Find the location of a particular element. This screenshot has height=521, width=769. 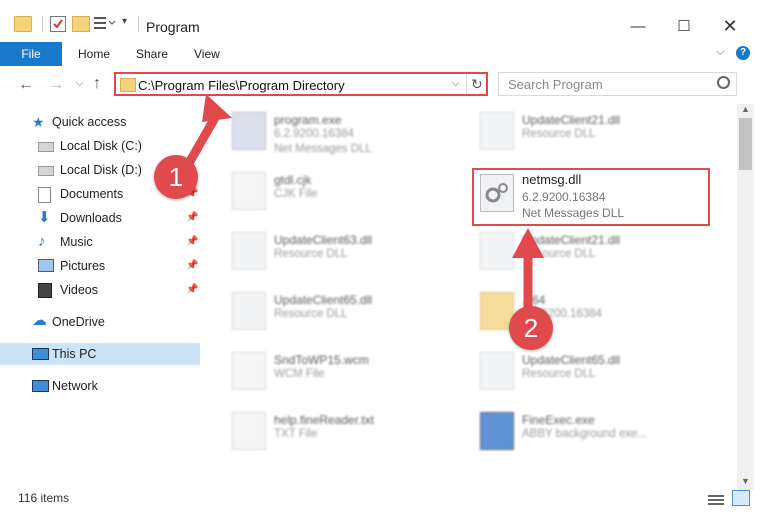

arrow-two-head is located at coordinates (528, 243).